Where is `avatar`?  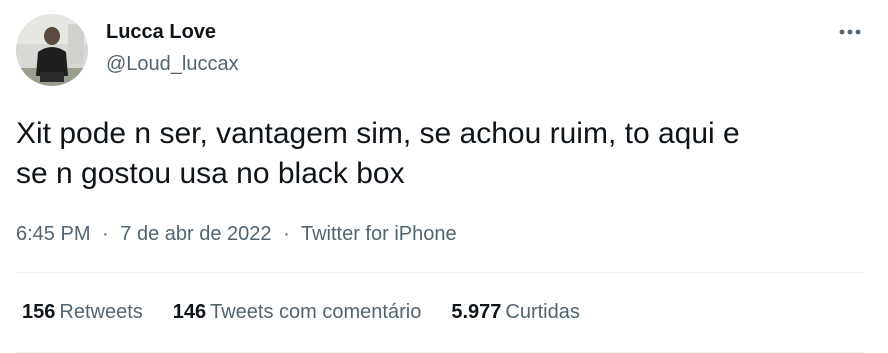
avatar is located at coordinates (52, 50).